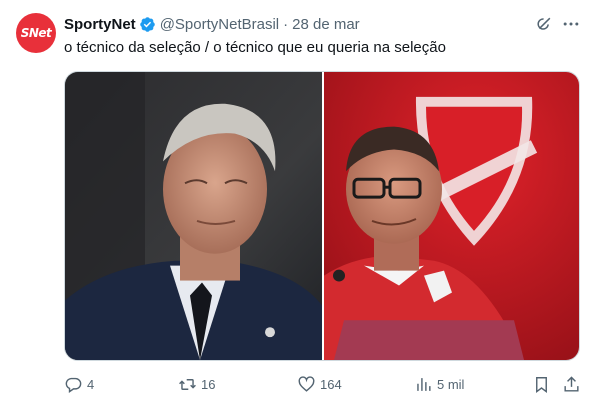  Describe the element at coordinates (326, 24) in the screenshot. I see `tweet-date: 28 de mar` at that location.